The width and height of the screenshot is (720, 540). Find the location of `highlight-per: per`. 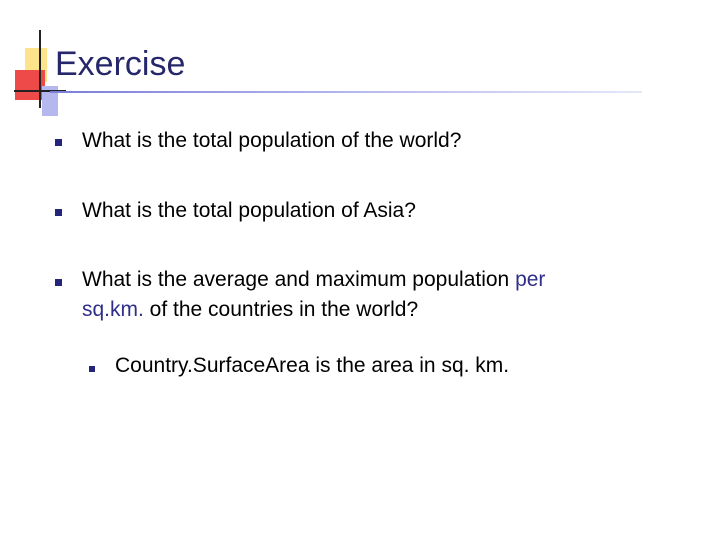

highlight-per: per is located at coordinates (530, 279).